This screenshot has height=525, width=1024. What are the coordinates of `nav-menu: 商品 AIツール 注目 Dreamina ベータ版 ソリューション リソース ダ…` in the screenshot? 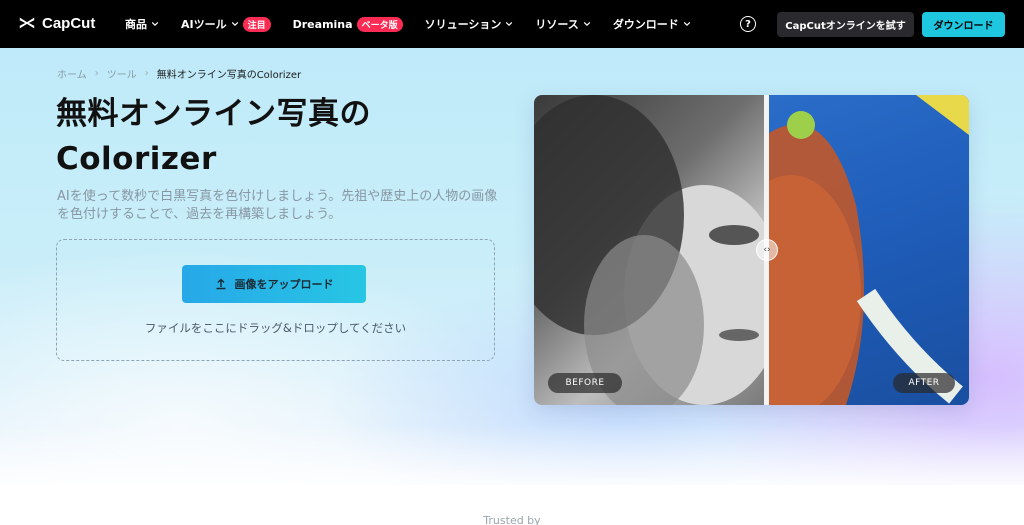 It's located at (419, 24).